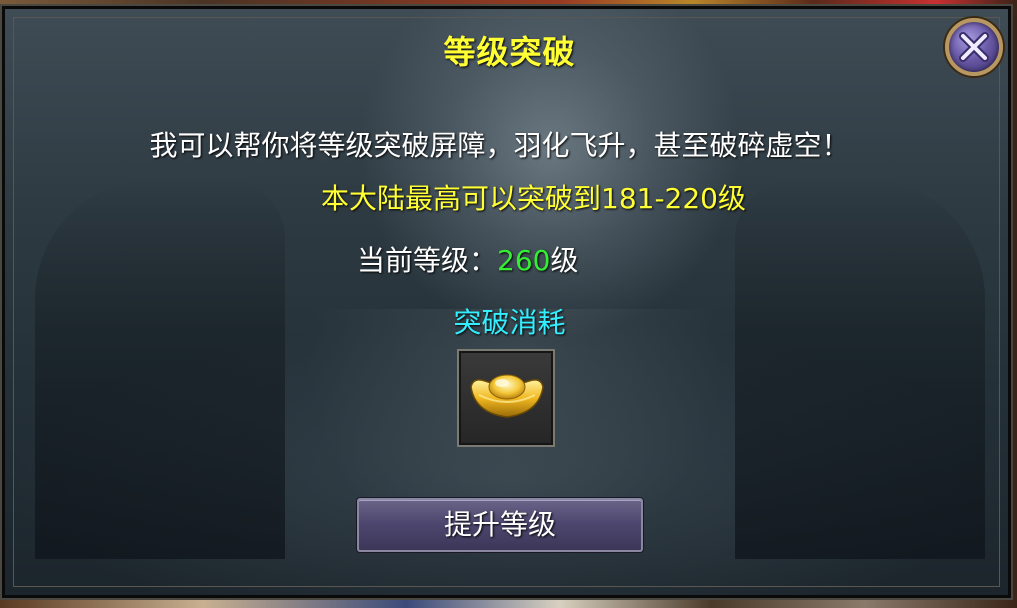 The width and height of the screenshot is (1017, 608). What do you see at coordinates (524, 260) in the screenshot?
I see `current-level-value: 260` at bounding box center [524, 260].